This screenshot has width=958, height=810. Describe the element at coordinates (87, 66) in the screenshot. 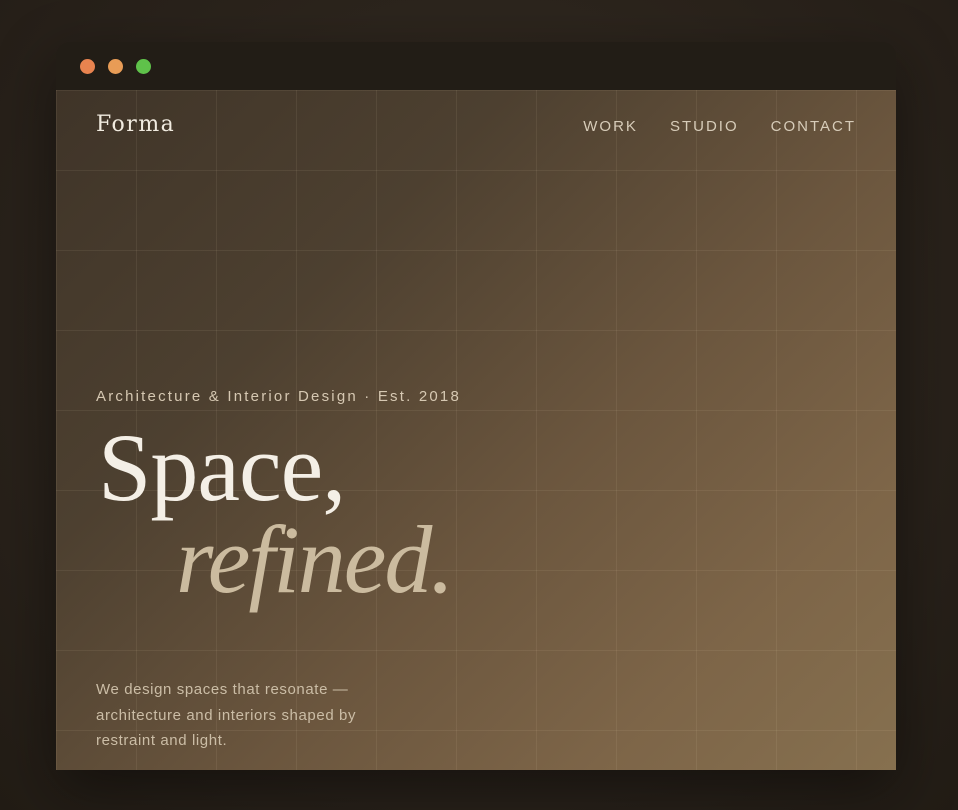

I see `close-window-dot` at that location.